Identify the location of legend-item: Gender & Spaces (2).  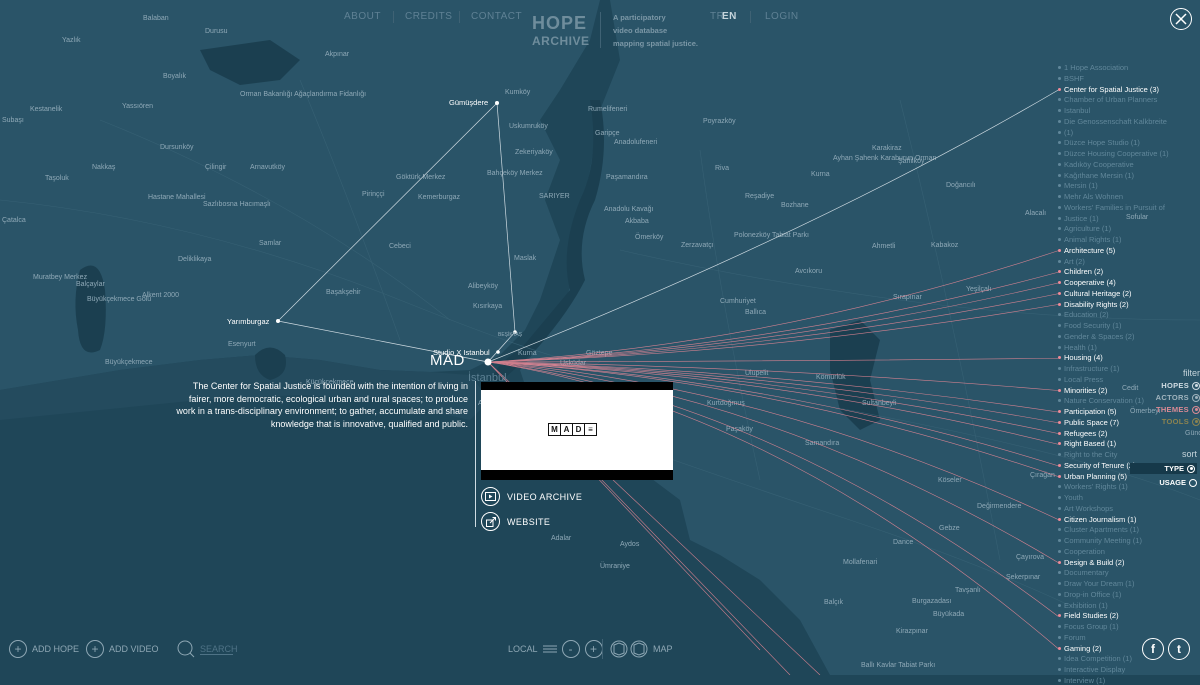
(1096, 336).